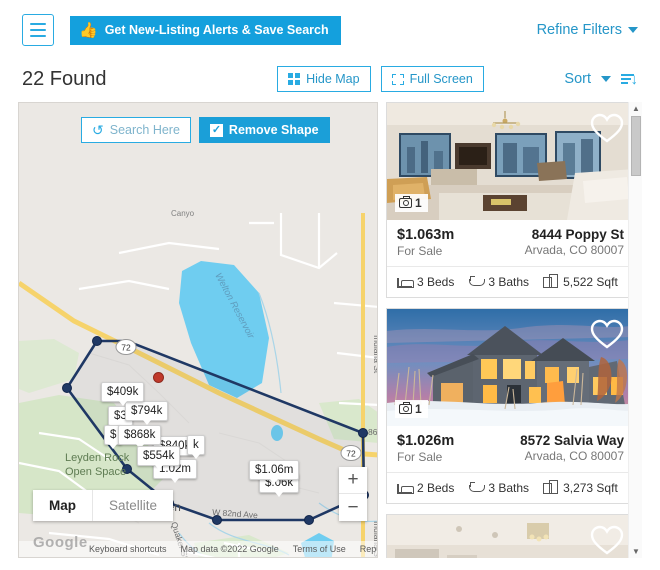 The width and height of the screenshot is (660, 570). Describe the element at coordinates (373, 432) in the screenshot. I see `svg-text: 86th Pl` at that location.